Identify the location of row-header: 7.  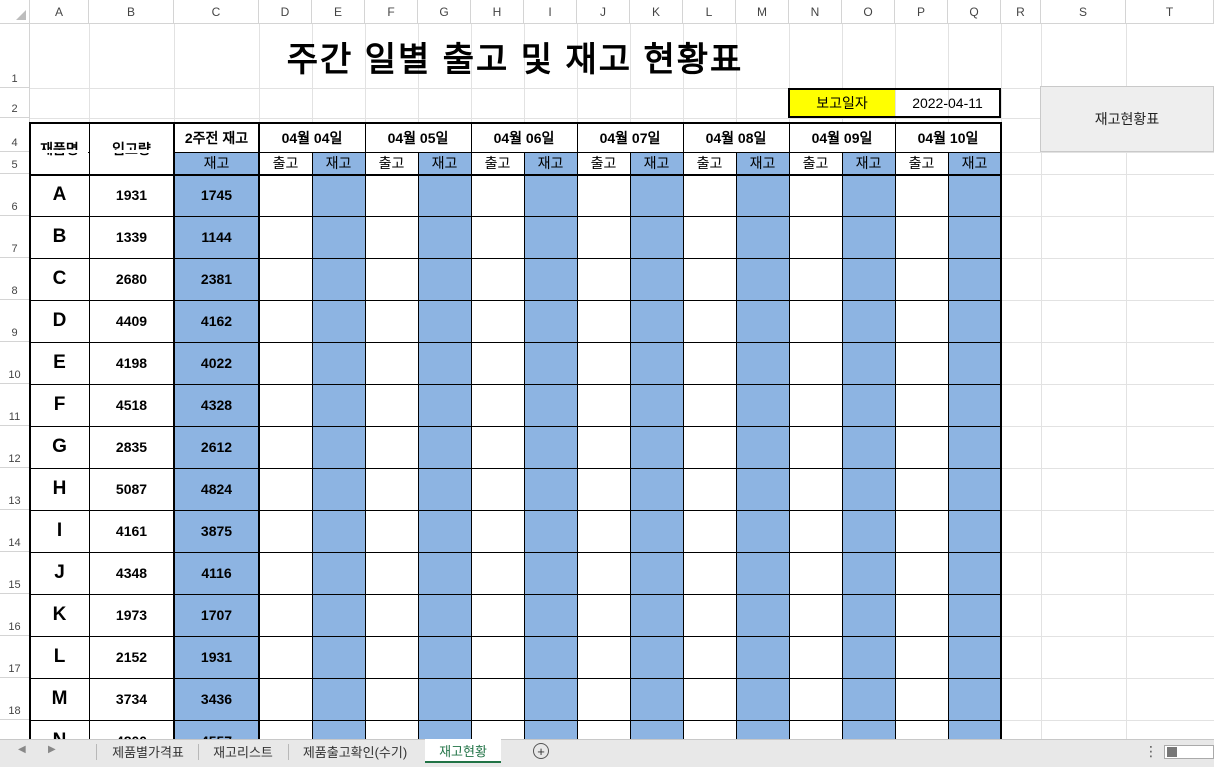
(15, 237).